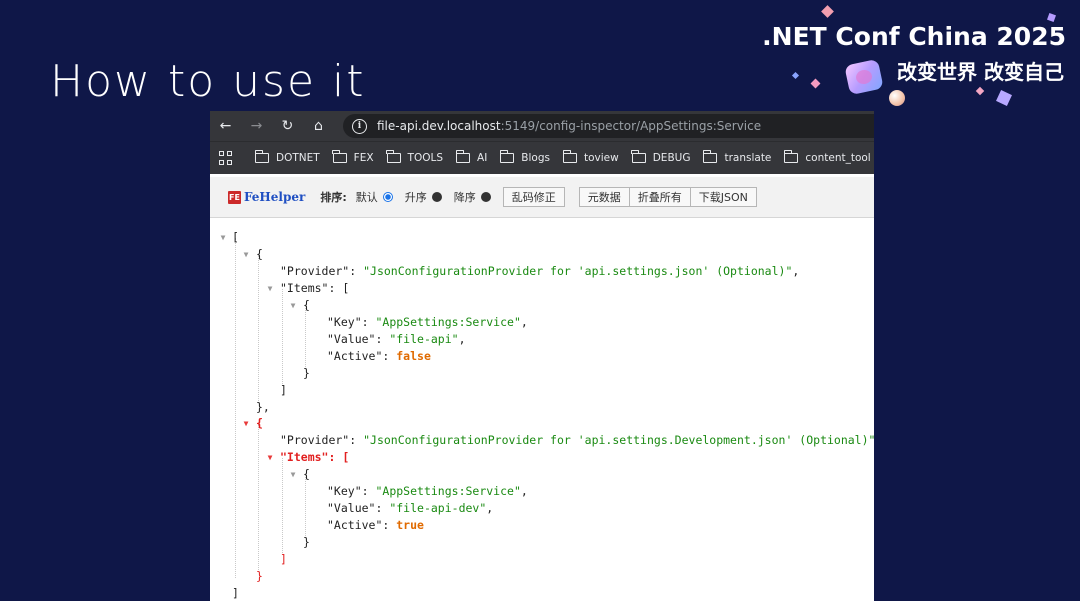  What do you see at coordinates (838, 158) in the screenshot?
I see `bookmark-label: content_tool` at bounding box center [838, 158].